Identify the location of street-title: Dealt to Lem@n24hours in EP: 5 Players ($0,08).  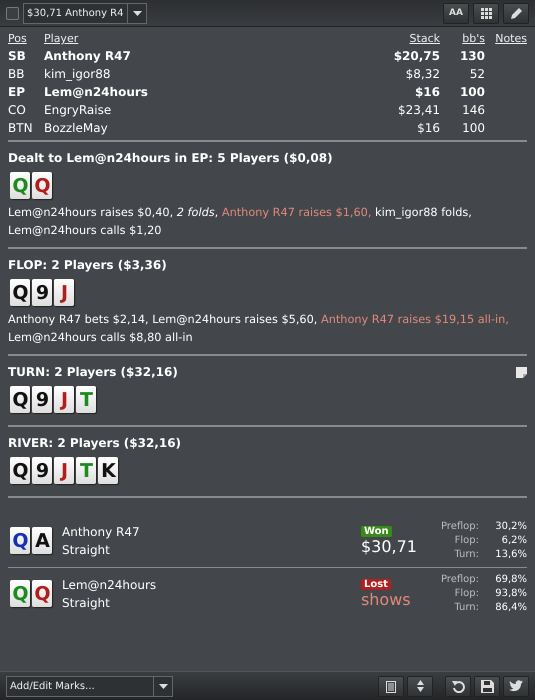
(171, 158).